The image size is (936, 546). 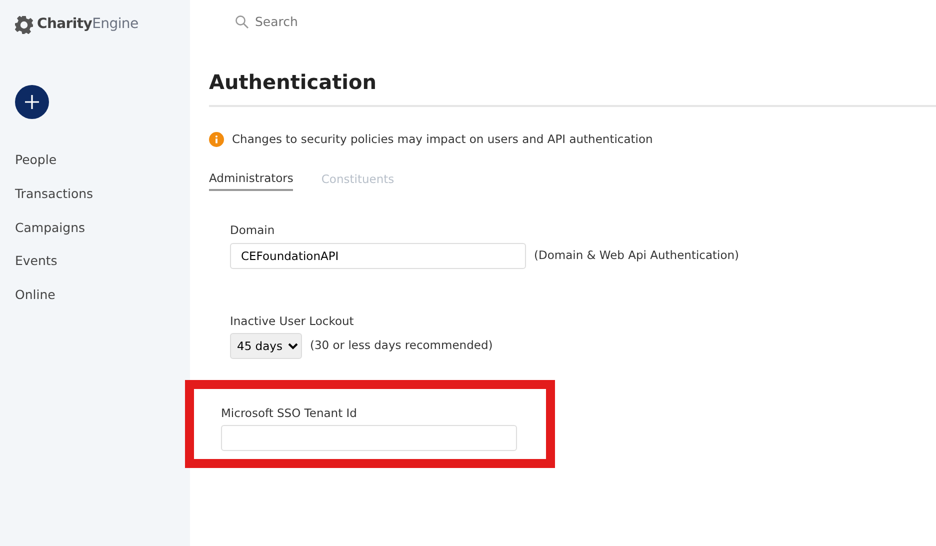 What do you see at coordinates (253, 231) in the screenshot?
I see `field-label: Domain` at bounding box center [253, 231].